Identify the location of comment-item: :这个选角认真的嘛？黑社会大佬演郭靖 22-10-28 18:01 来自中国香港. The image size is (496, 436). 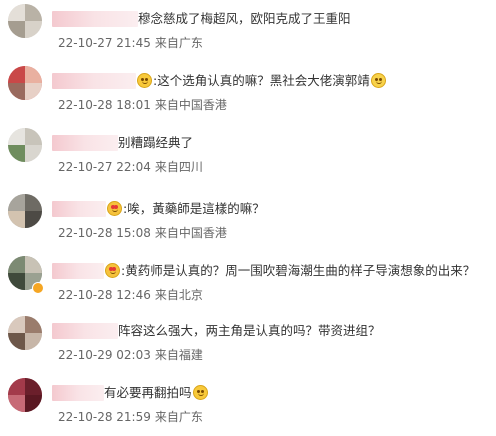
(248, 95).